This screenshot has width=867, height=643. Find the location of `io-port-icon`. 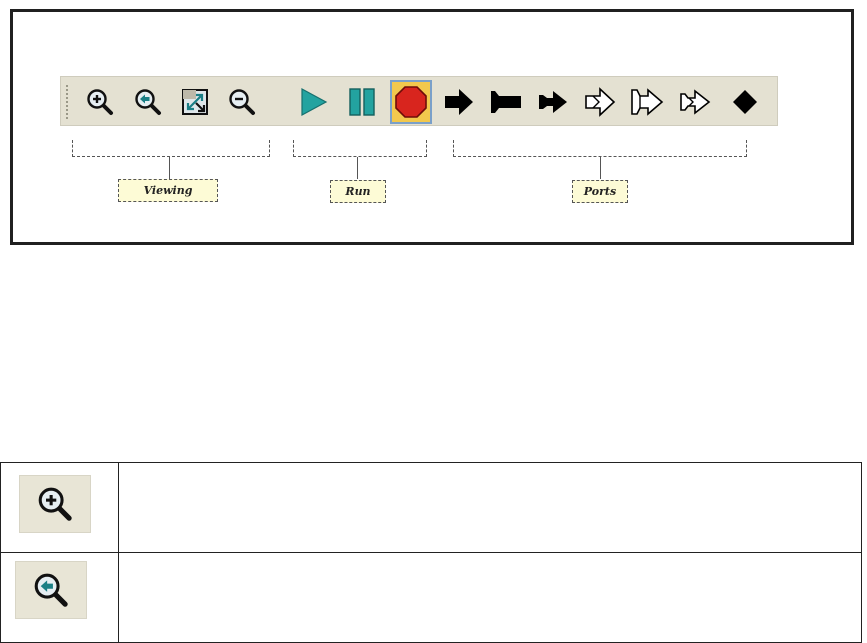

io-port-icon is located at coordinates (553, 102).